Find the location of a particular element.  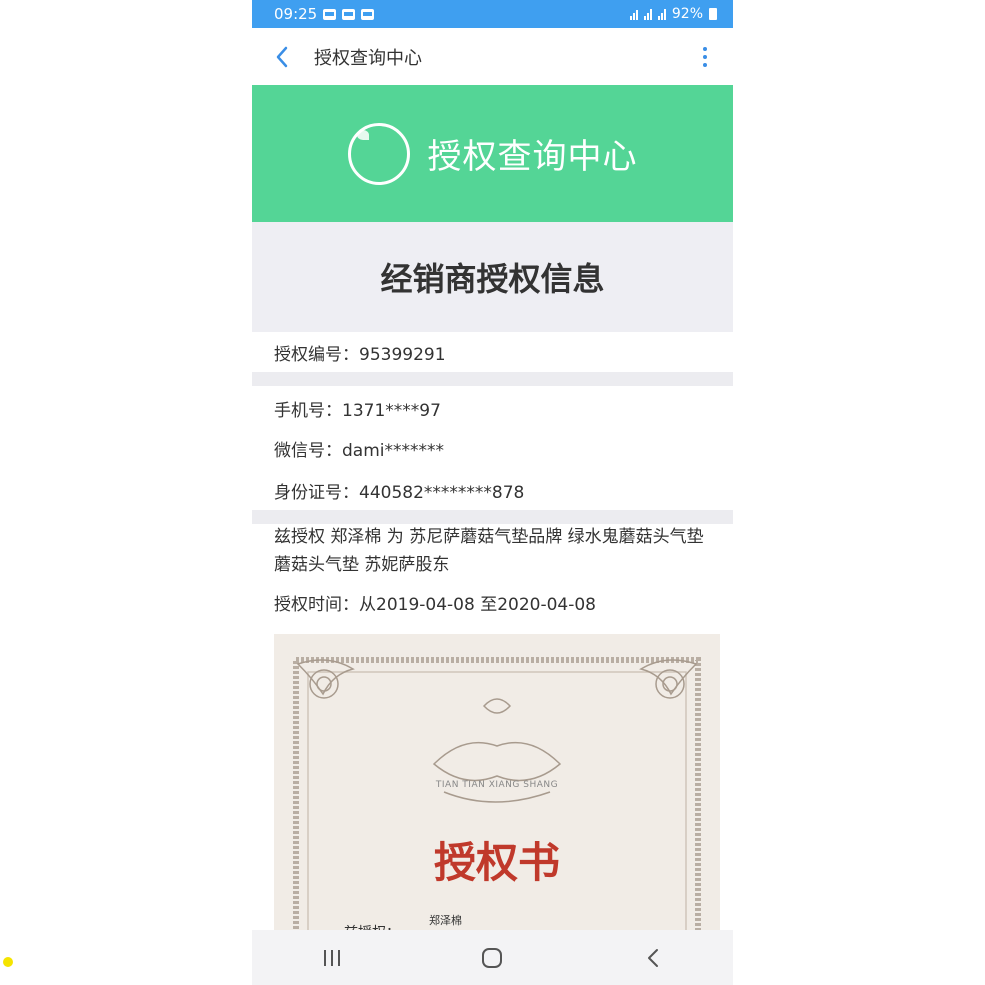

status-bar: 09:25 92% is located at coordinates (492, 14).